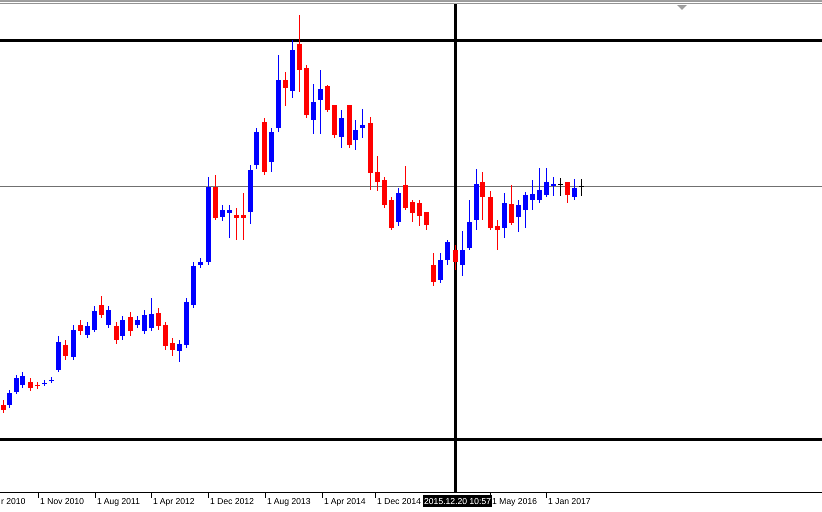 The image size is (822, 512). What do you see at coordinates (682, 7) in the screenshot?
I see `triangle-marker-icon` at bounding box center [682, 7].